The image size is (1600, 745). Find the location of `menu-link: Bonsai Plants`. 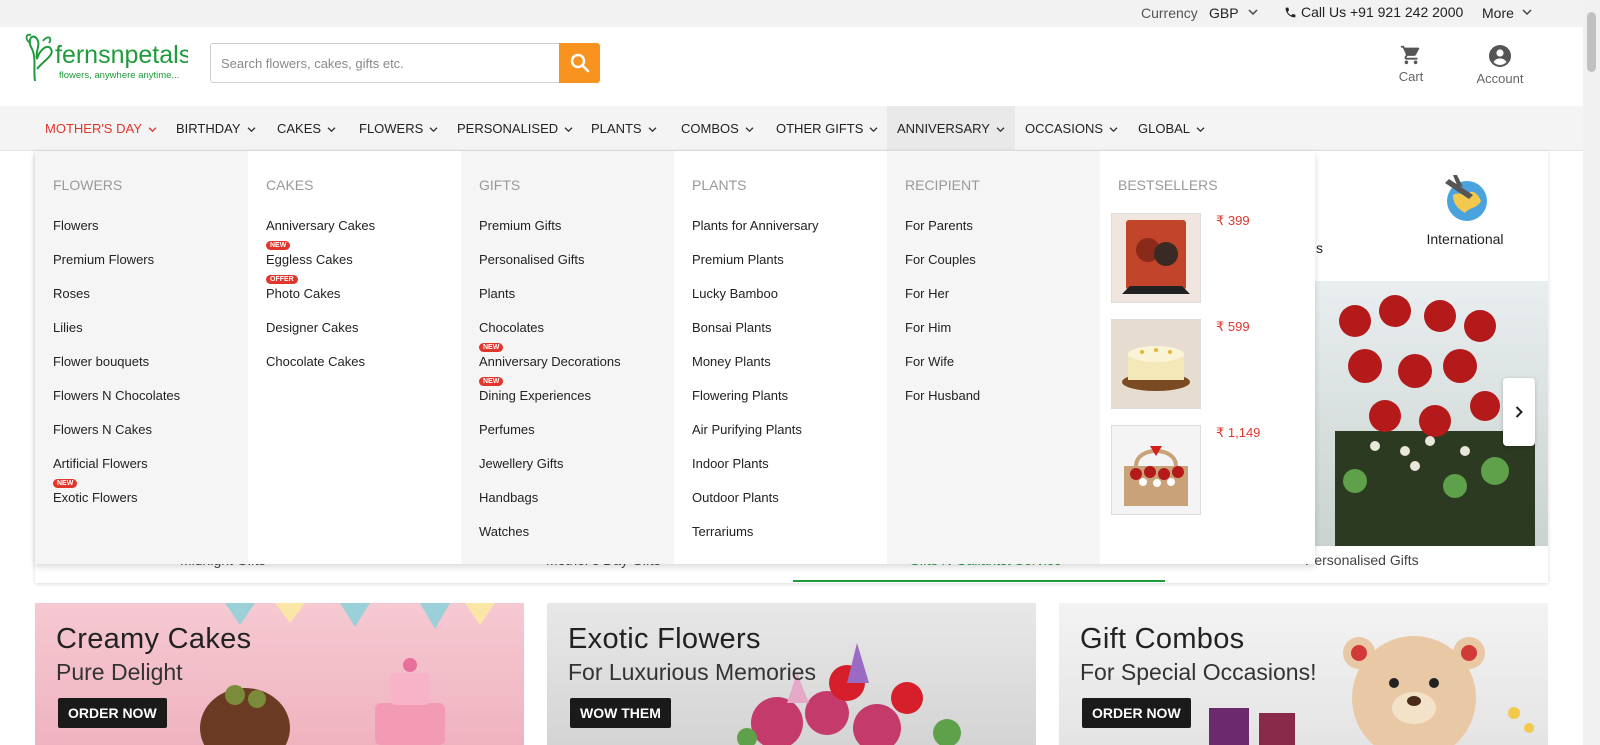

menu-link: Bonsai Plants is located at coordinates (732, 327).